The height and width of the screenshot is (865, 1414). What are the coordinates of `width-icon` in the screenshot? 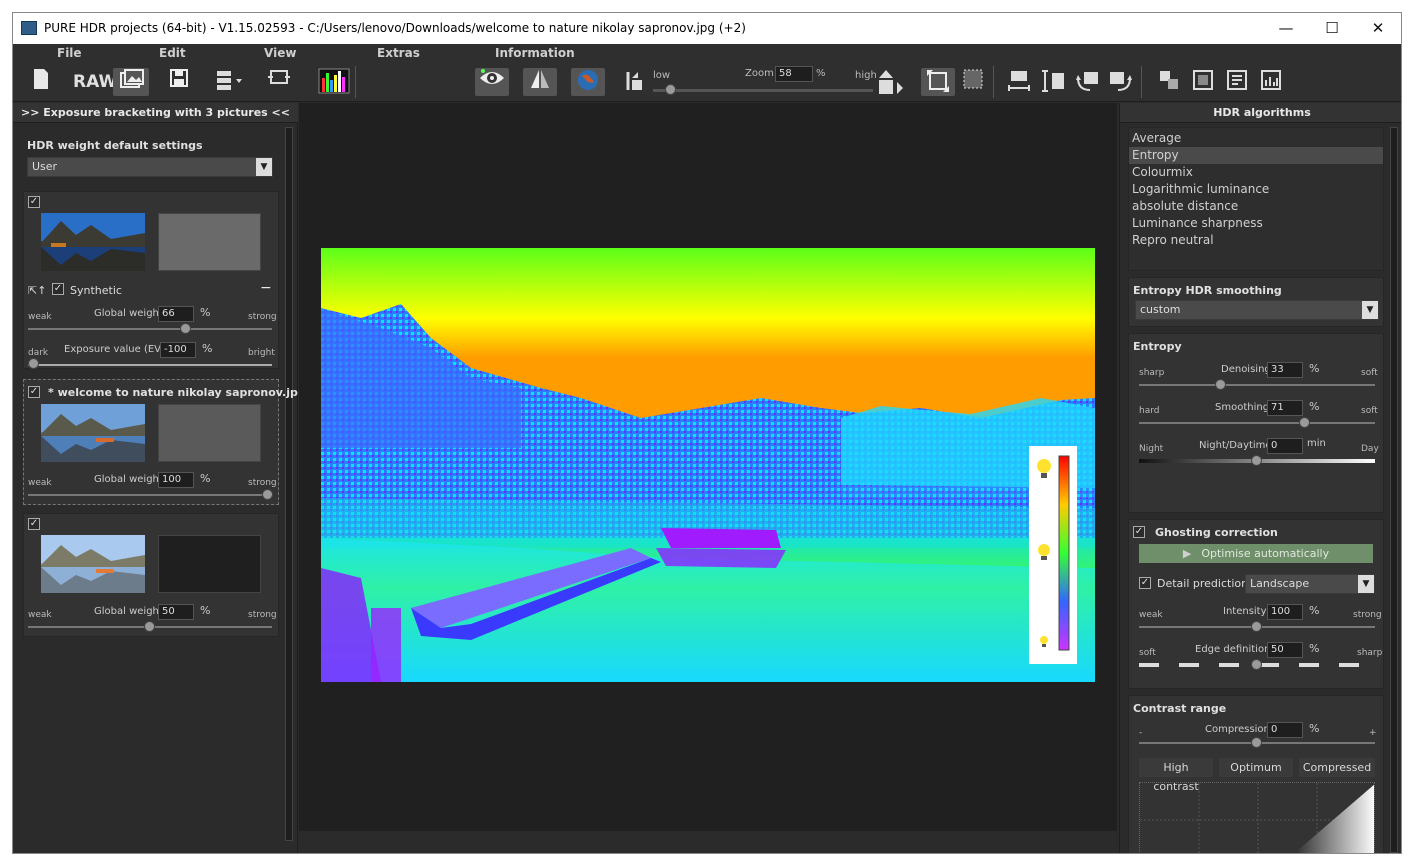 It's located at (1019, 82).